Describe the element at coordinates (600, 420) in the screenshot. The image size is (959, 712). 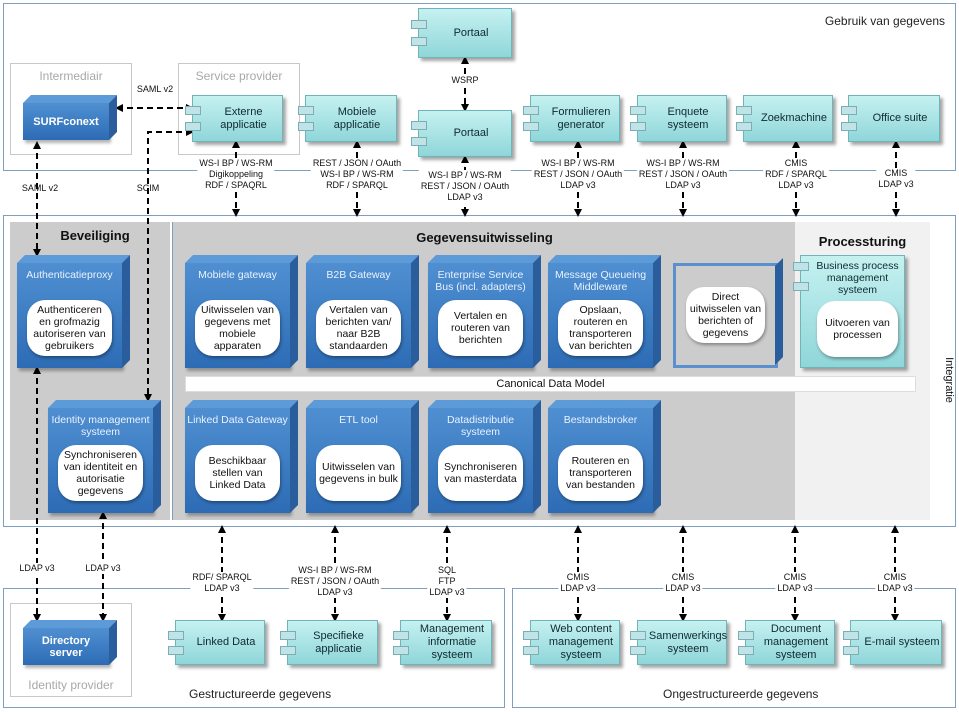
I see `node-title: Bestandsbroker` at that location.